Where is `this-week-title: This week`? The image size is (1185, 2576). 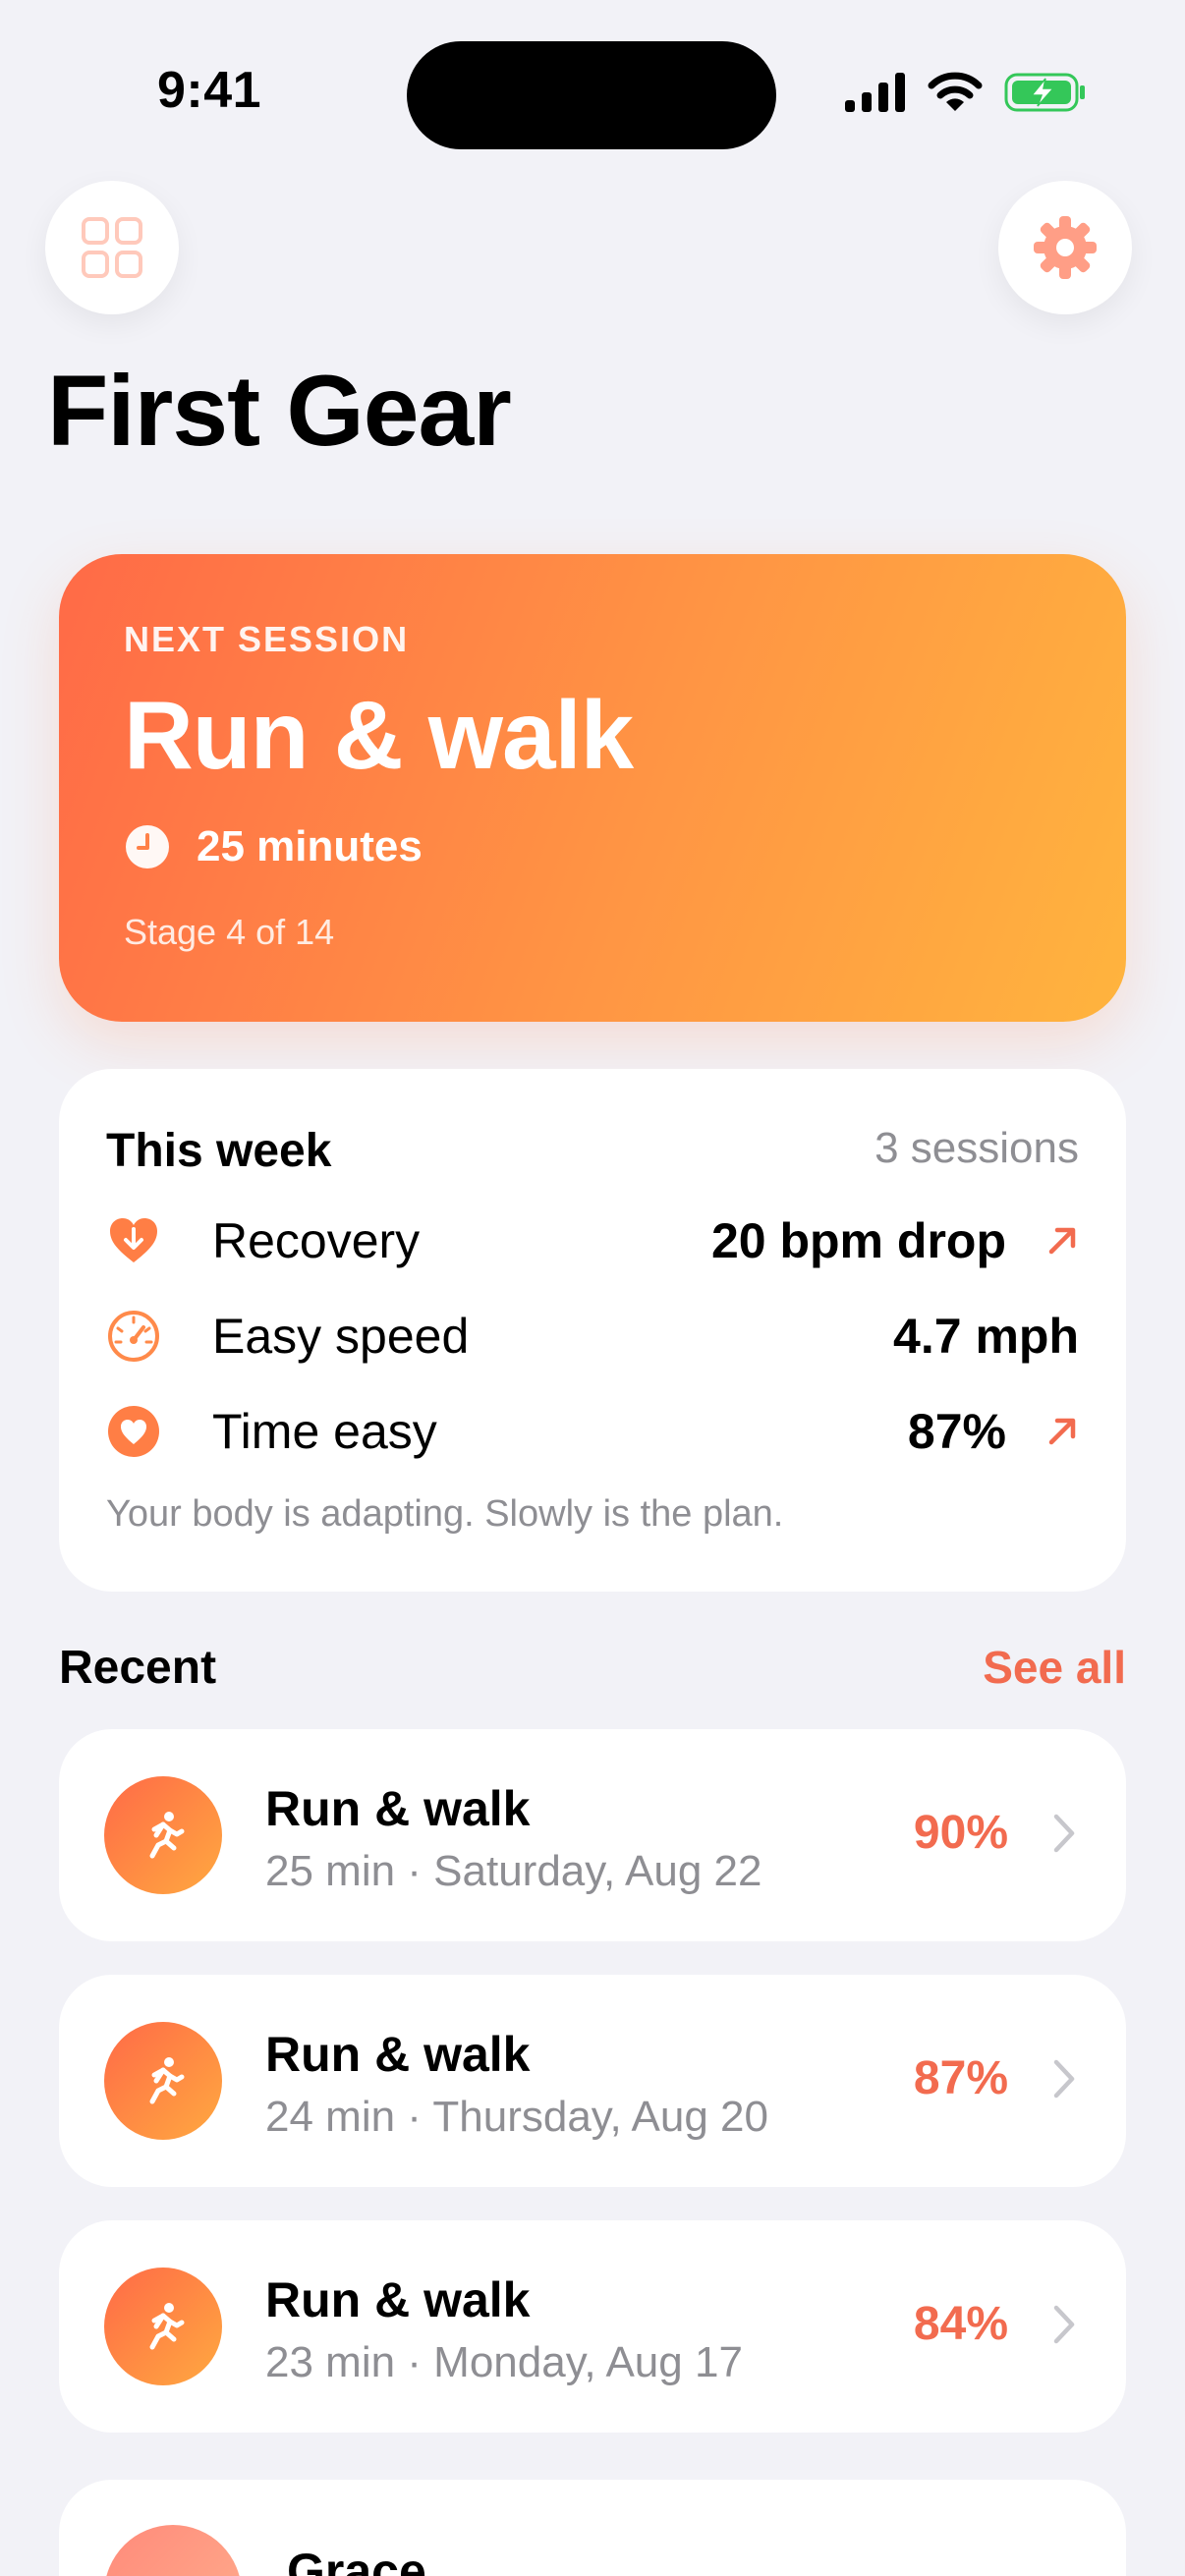 this-week-title: This week is located at coordinates (219, 1151).